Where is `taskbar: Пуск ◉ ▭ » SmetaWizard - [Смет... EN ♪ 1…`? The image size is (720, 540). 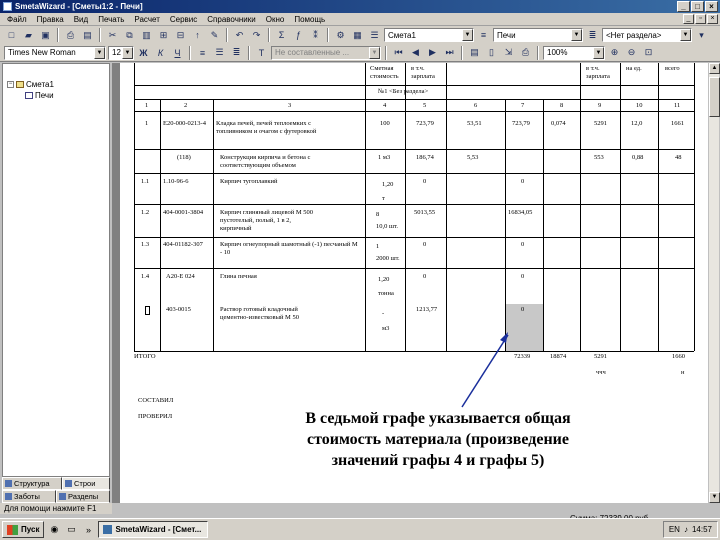 taskbar: Пуск ◉ ▭ » SmetaWizard - [Смет... EN ♪ 1… is located at coordinates (360, 529).